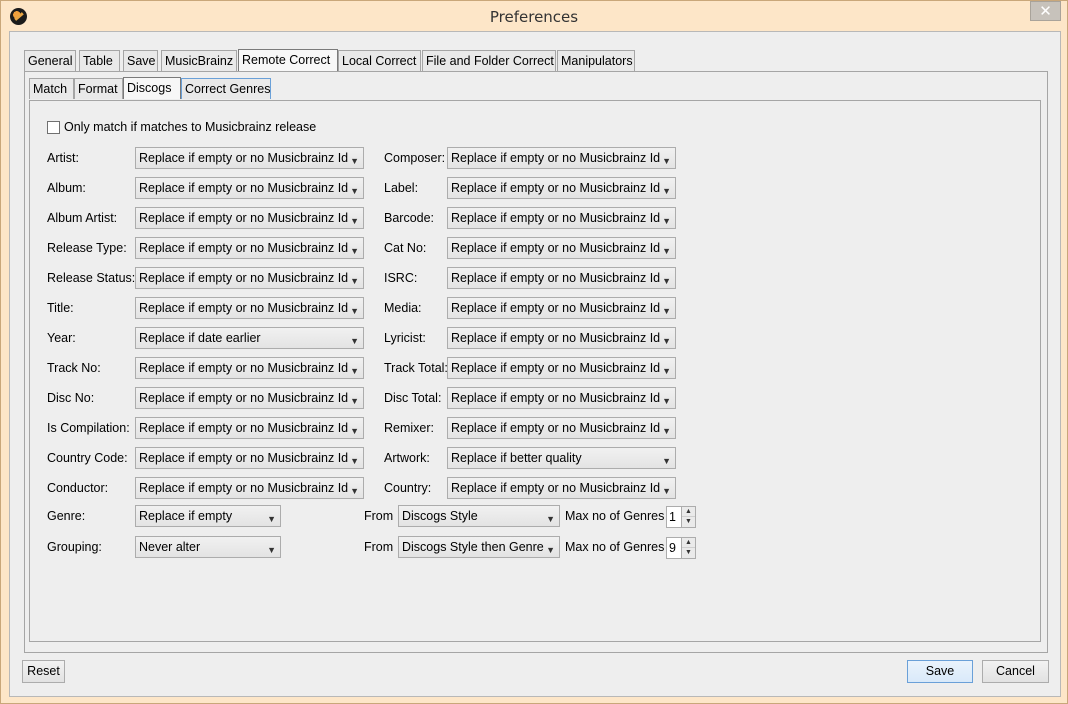 This screenshot has height=704, width=1068. What do you see at coordinates (401, 278) in the screenshot?
I see `right-field-label: ISRC:` at bounding box center [401, 278].